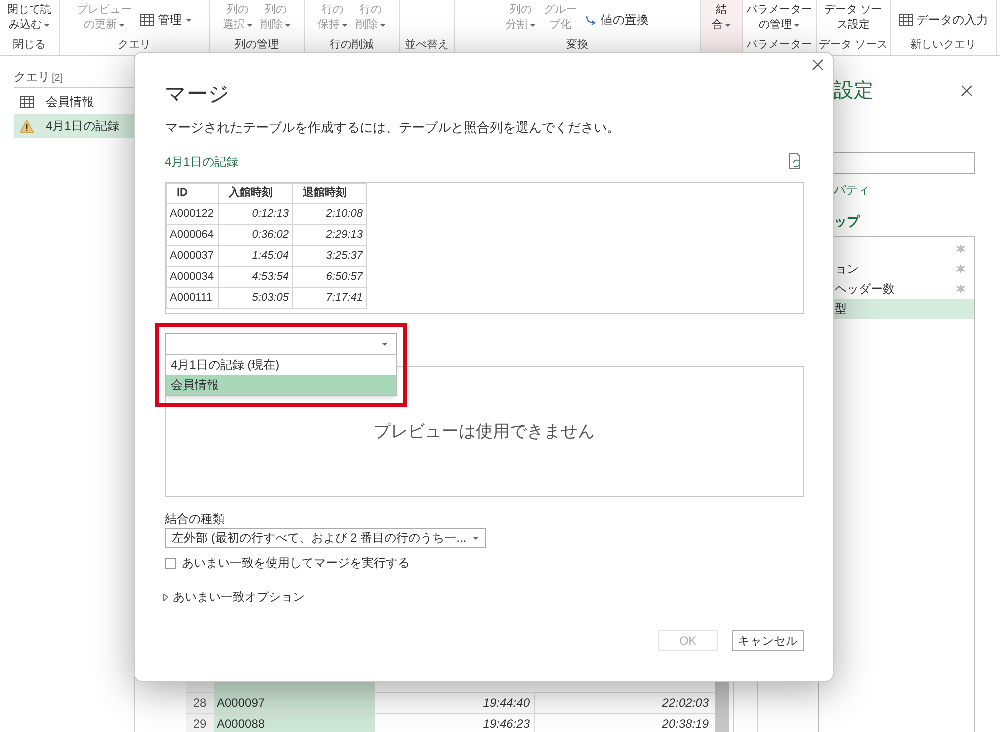  Describe the element at coordinates (852, 190) in the screenshot. I see `properties-link: パティ` at that location.